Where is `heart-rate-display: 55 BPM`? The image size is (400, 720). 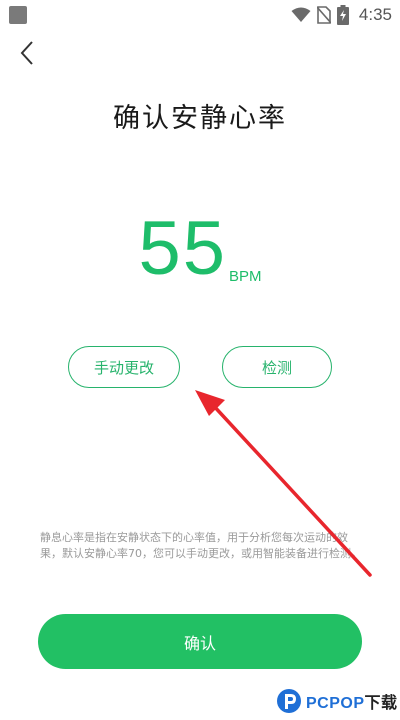
heart-rate-display: 55 BPM is located at coordinates (200, 248).